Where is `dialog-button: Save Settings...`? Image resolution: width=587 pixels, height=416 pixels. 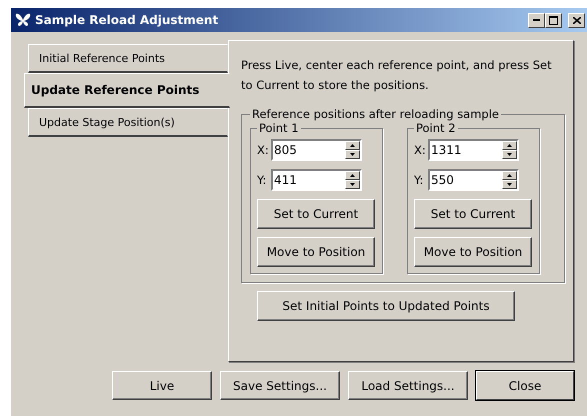
dialog-button: Save Settings... is located at coordinates (280, 385).